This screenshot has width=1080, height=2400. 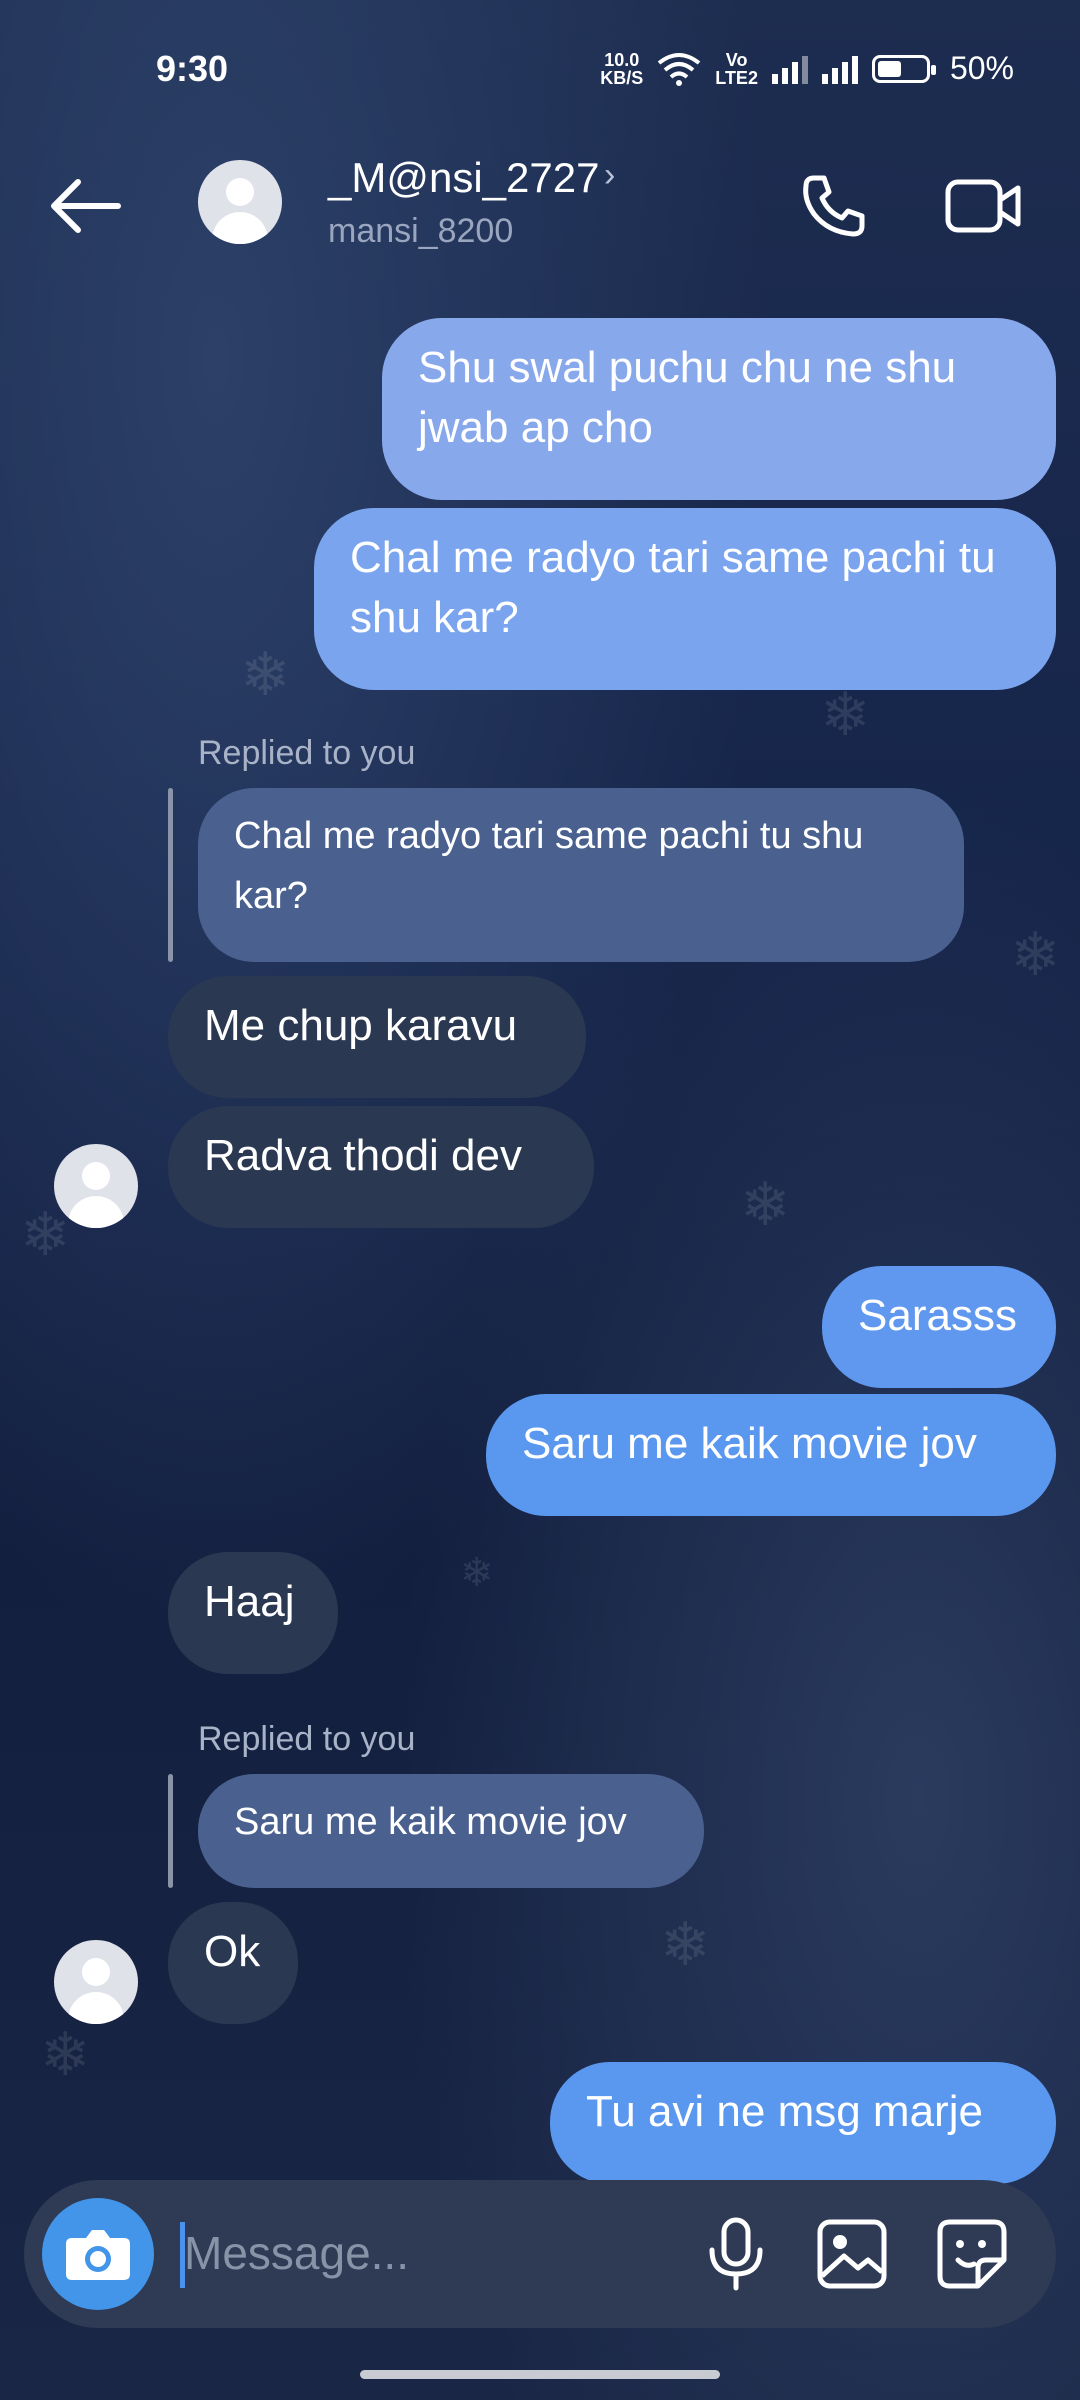 I want to click on back-arrow-icon, so click(x=84, y=206).